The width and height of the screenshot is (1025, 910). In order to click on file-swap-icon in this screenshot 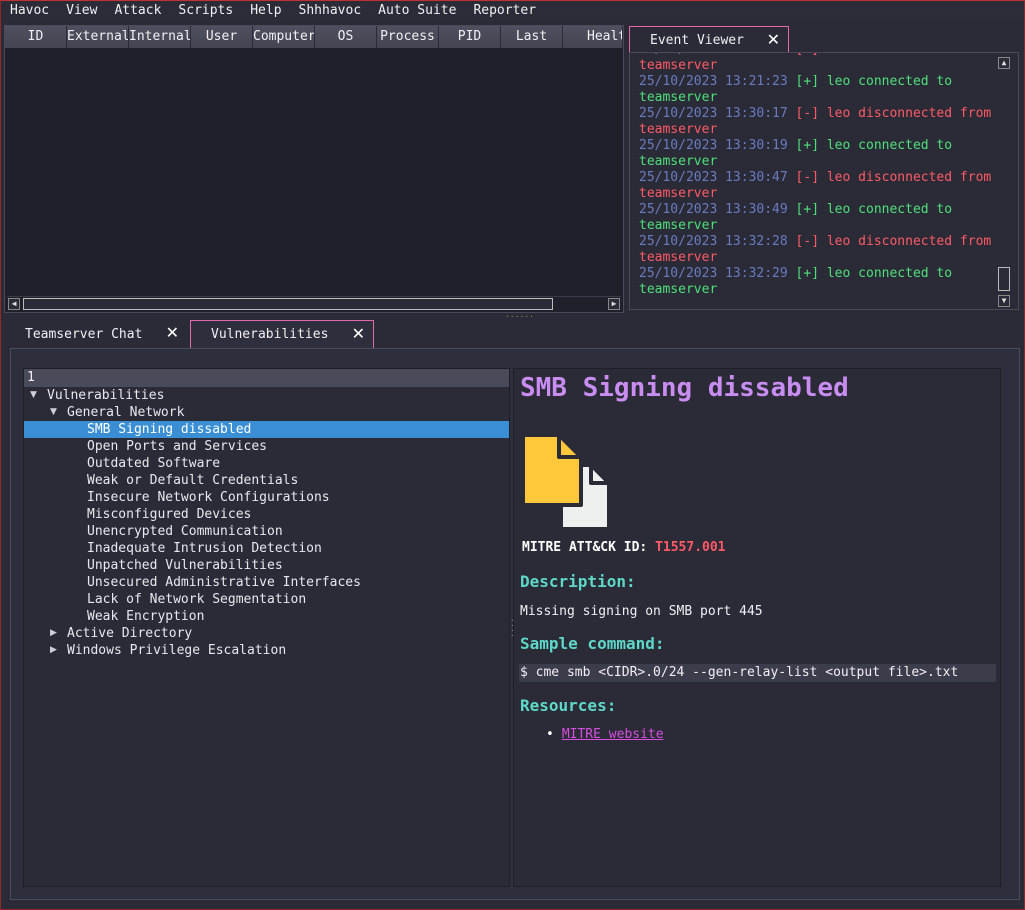, I will do `click(566, 482)`.